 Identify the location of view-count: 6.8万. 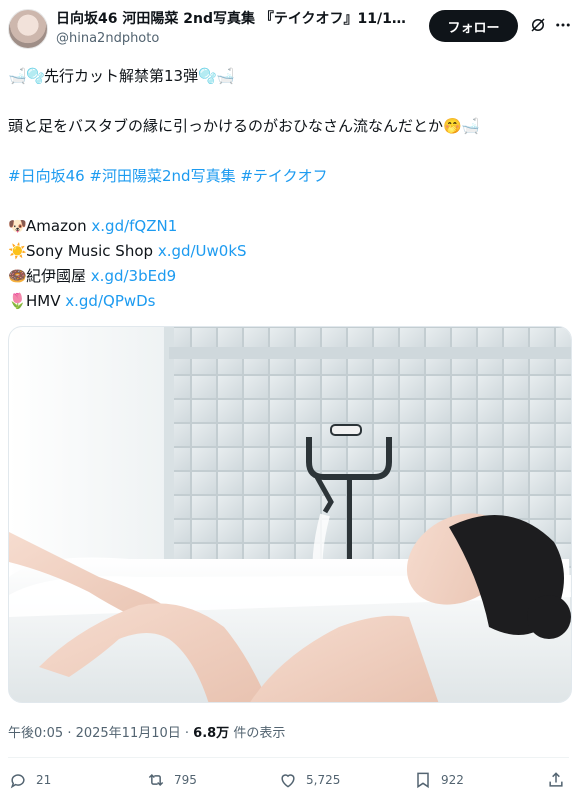
(211, 733).